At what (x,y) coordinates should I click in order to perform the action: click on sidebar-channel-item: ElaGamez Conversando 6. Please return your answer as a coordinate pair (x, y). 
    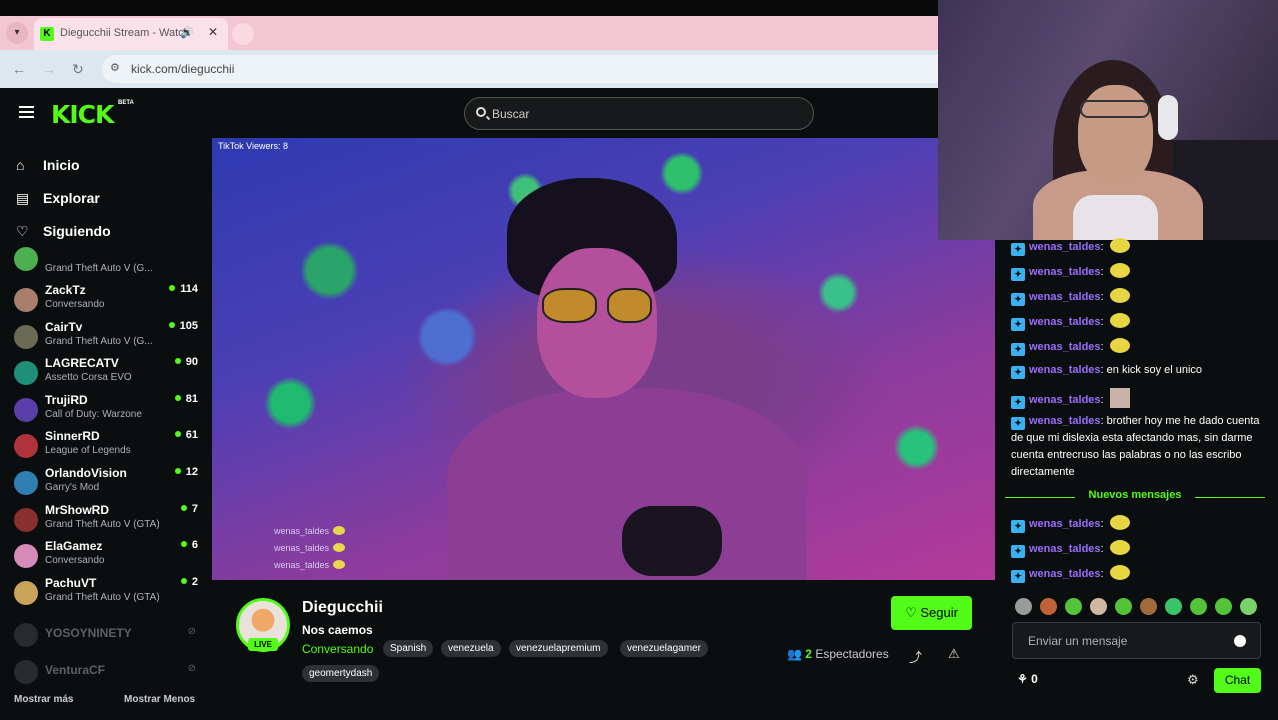
    Looking at the image, I should click on (108, 557).